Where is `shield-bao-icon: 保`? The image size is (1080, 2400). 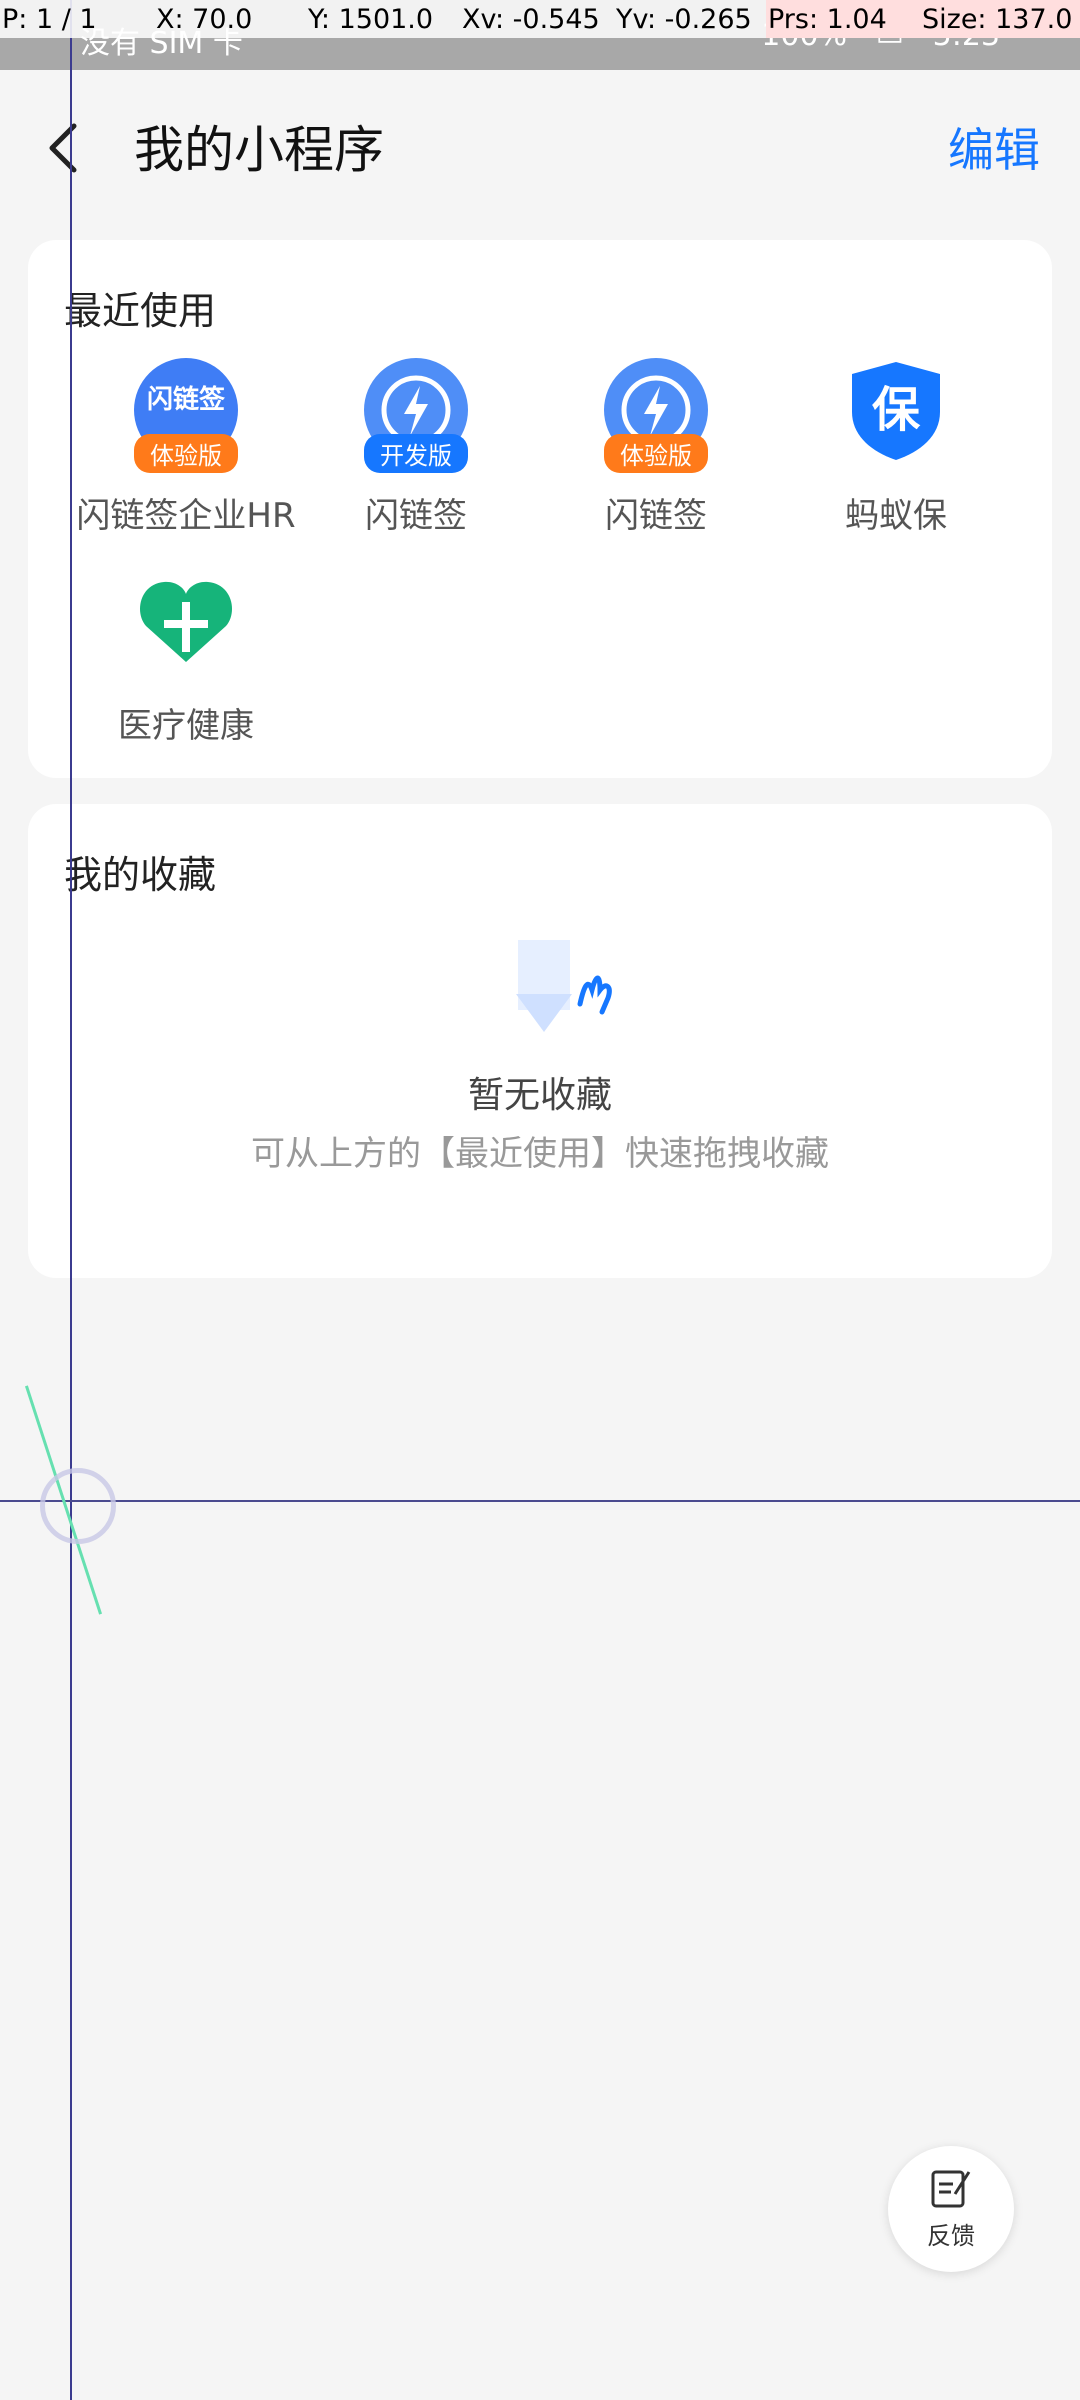
shield-bao-icon: 保 is located at coordinates (896, 410).